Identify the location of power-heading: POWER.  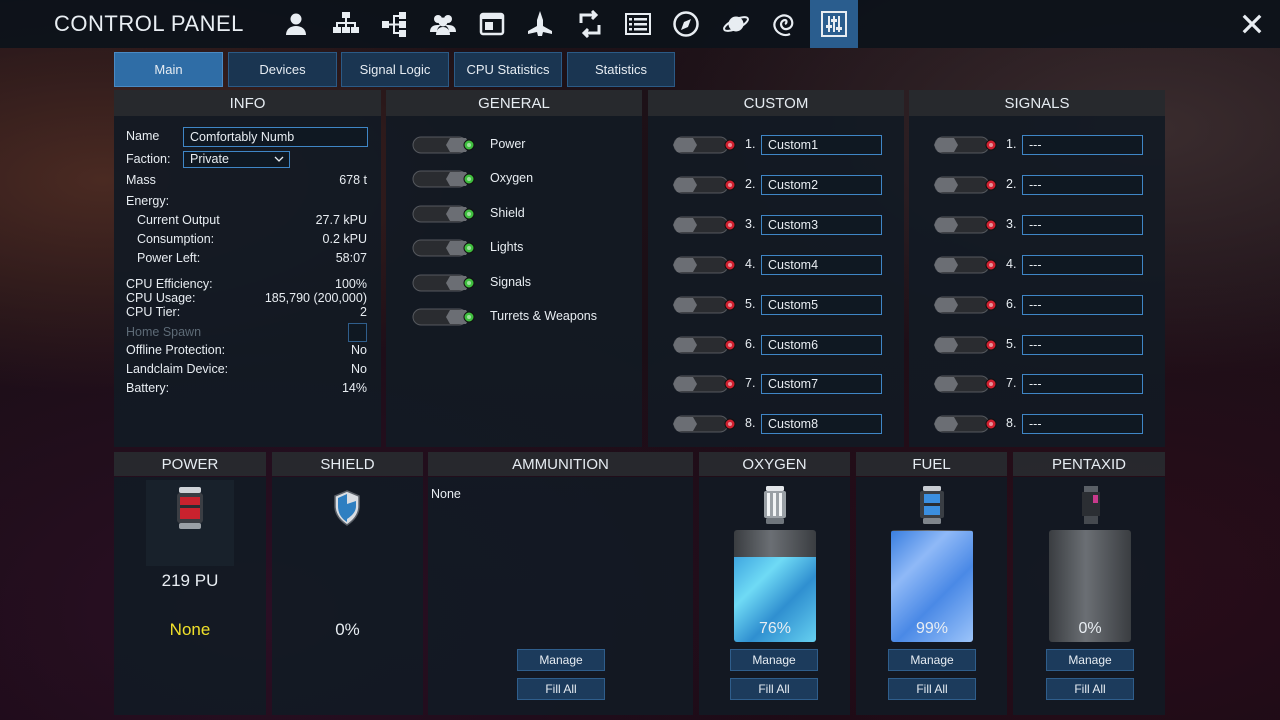
(190, 464).